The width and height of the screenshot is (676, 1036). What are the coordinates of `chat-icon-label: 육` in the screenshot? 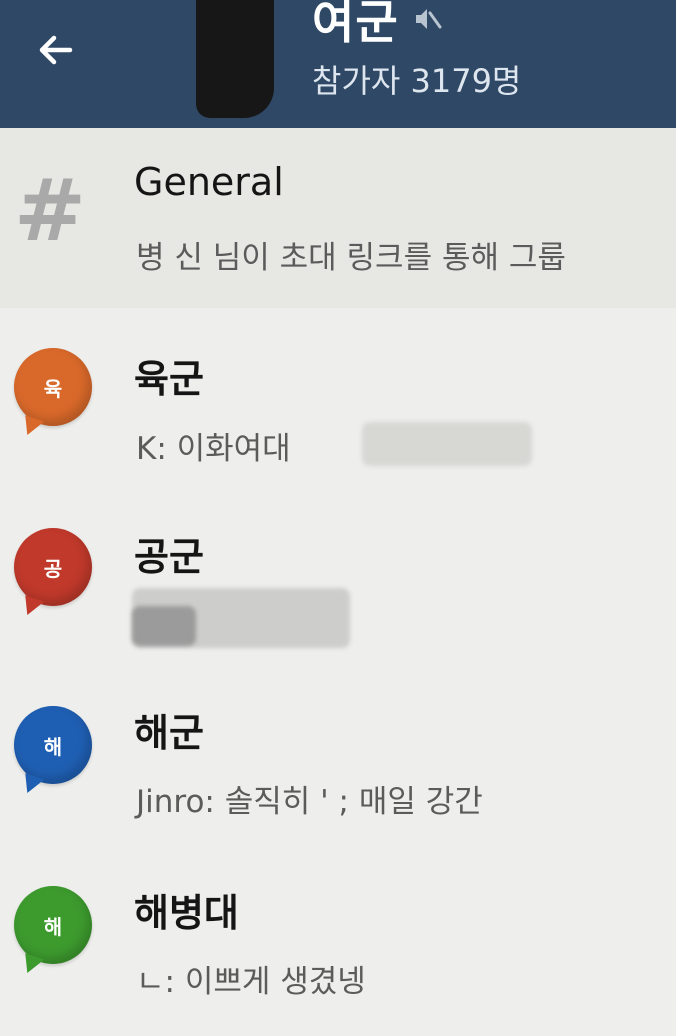 It's located at (53, 388).